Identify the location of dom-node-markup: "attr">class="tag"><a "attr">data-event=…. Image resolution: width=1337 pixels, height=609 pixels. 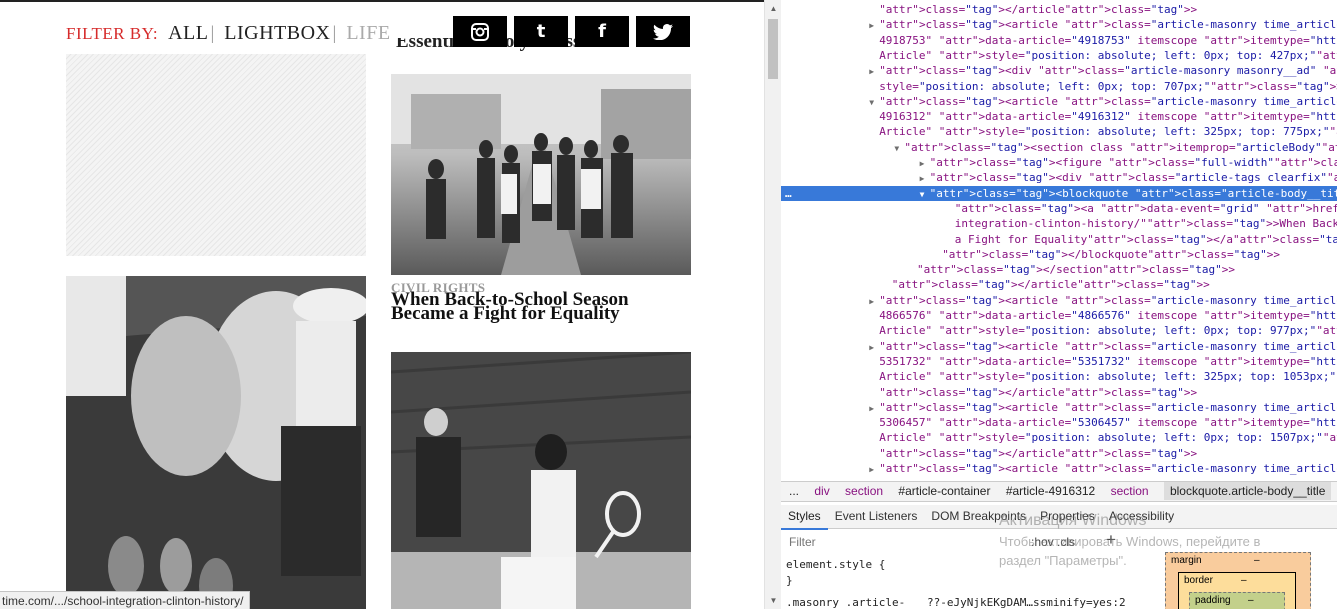
(1145, 208).